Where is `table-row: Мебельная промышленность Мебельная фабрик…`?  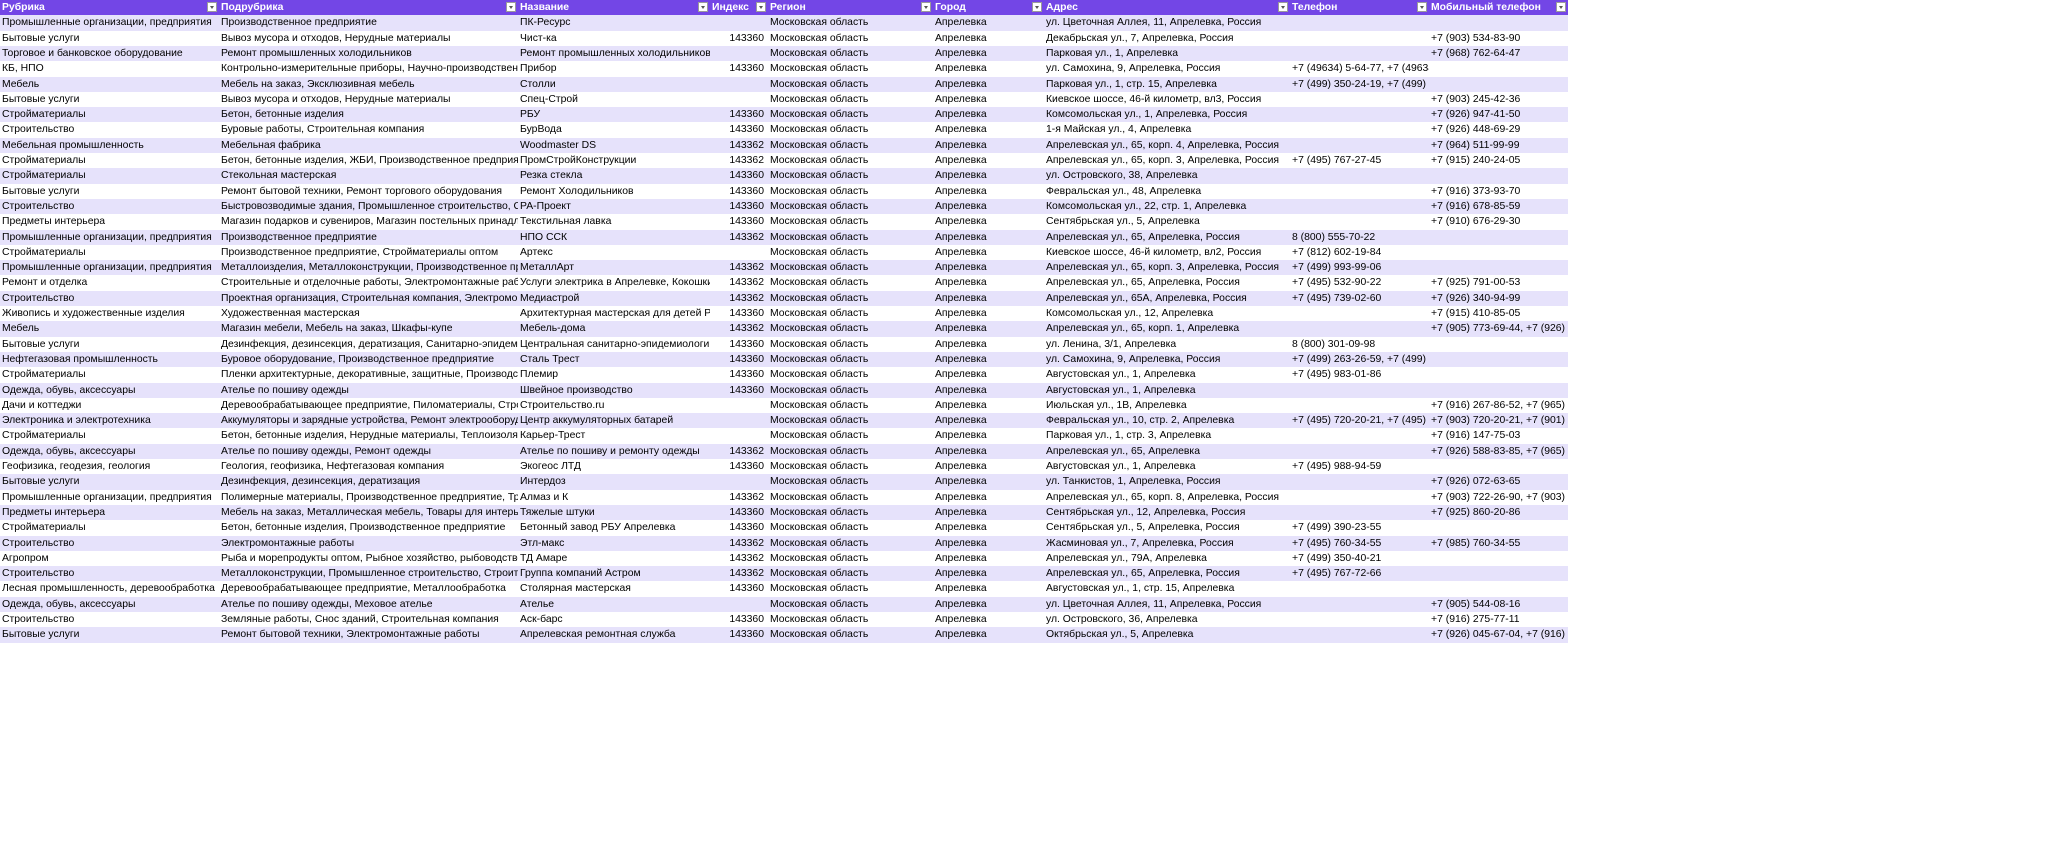 table-row: Мебельная промышленность Мебельная фабрик… is located at coordinates (784, 145).